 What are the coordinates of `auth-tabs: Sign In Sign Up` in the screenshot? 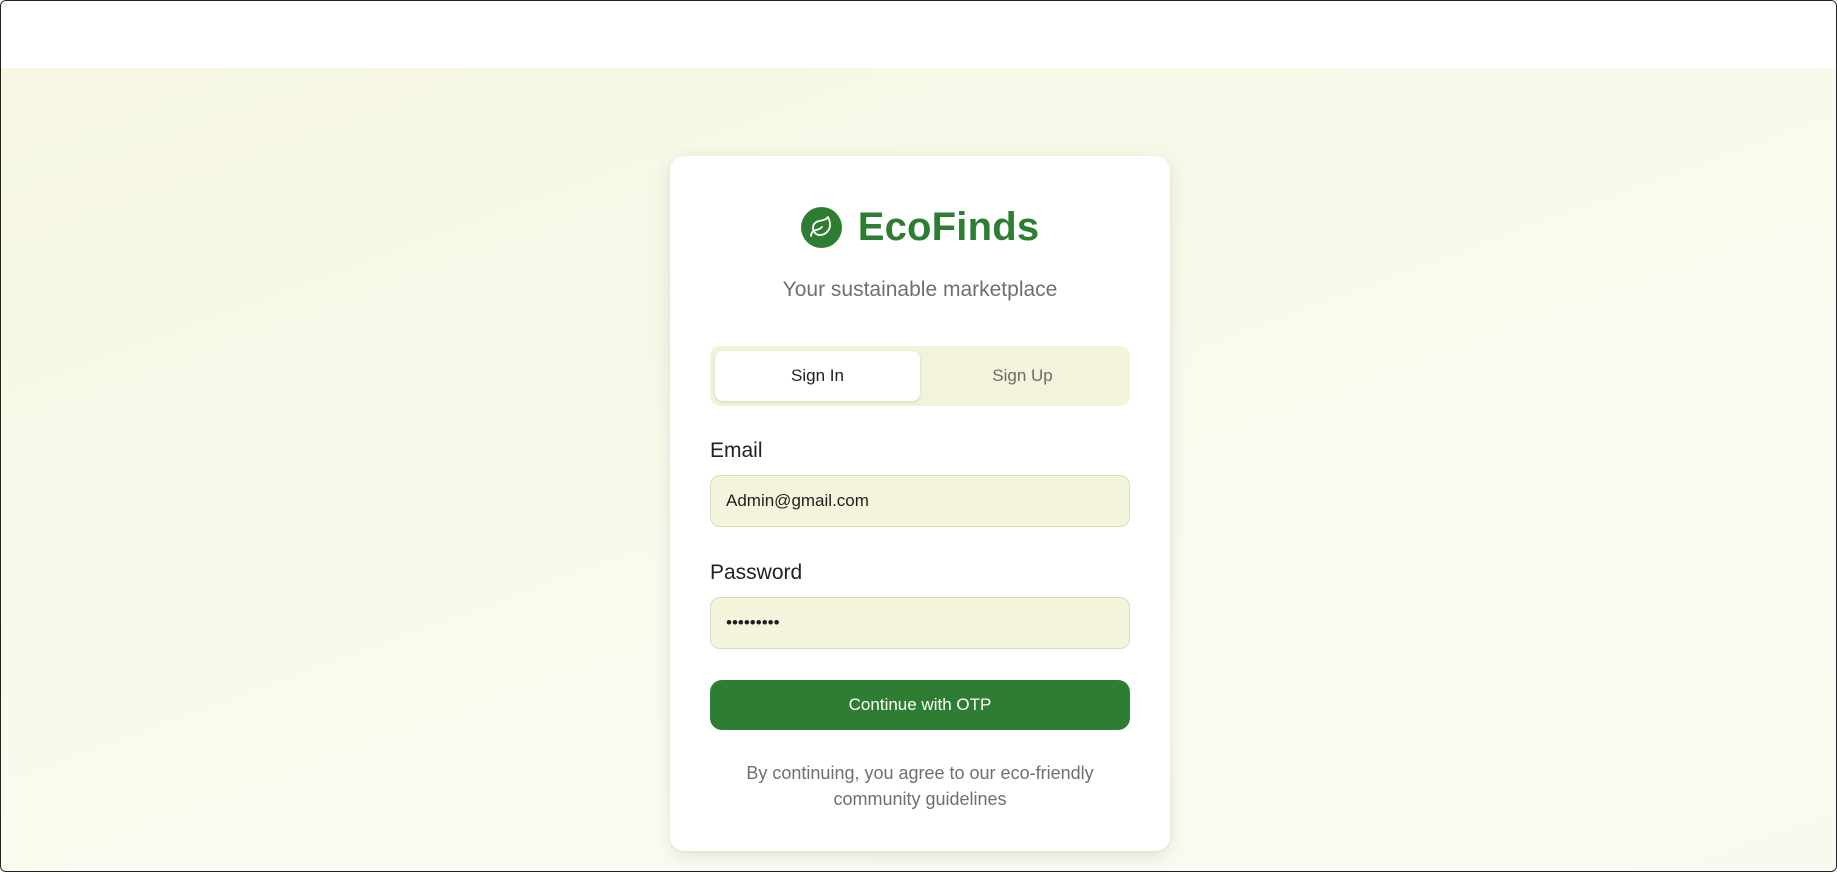 It's located at (920, 376).